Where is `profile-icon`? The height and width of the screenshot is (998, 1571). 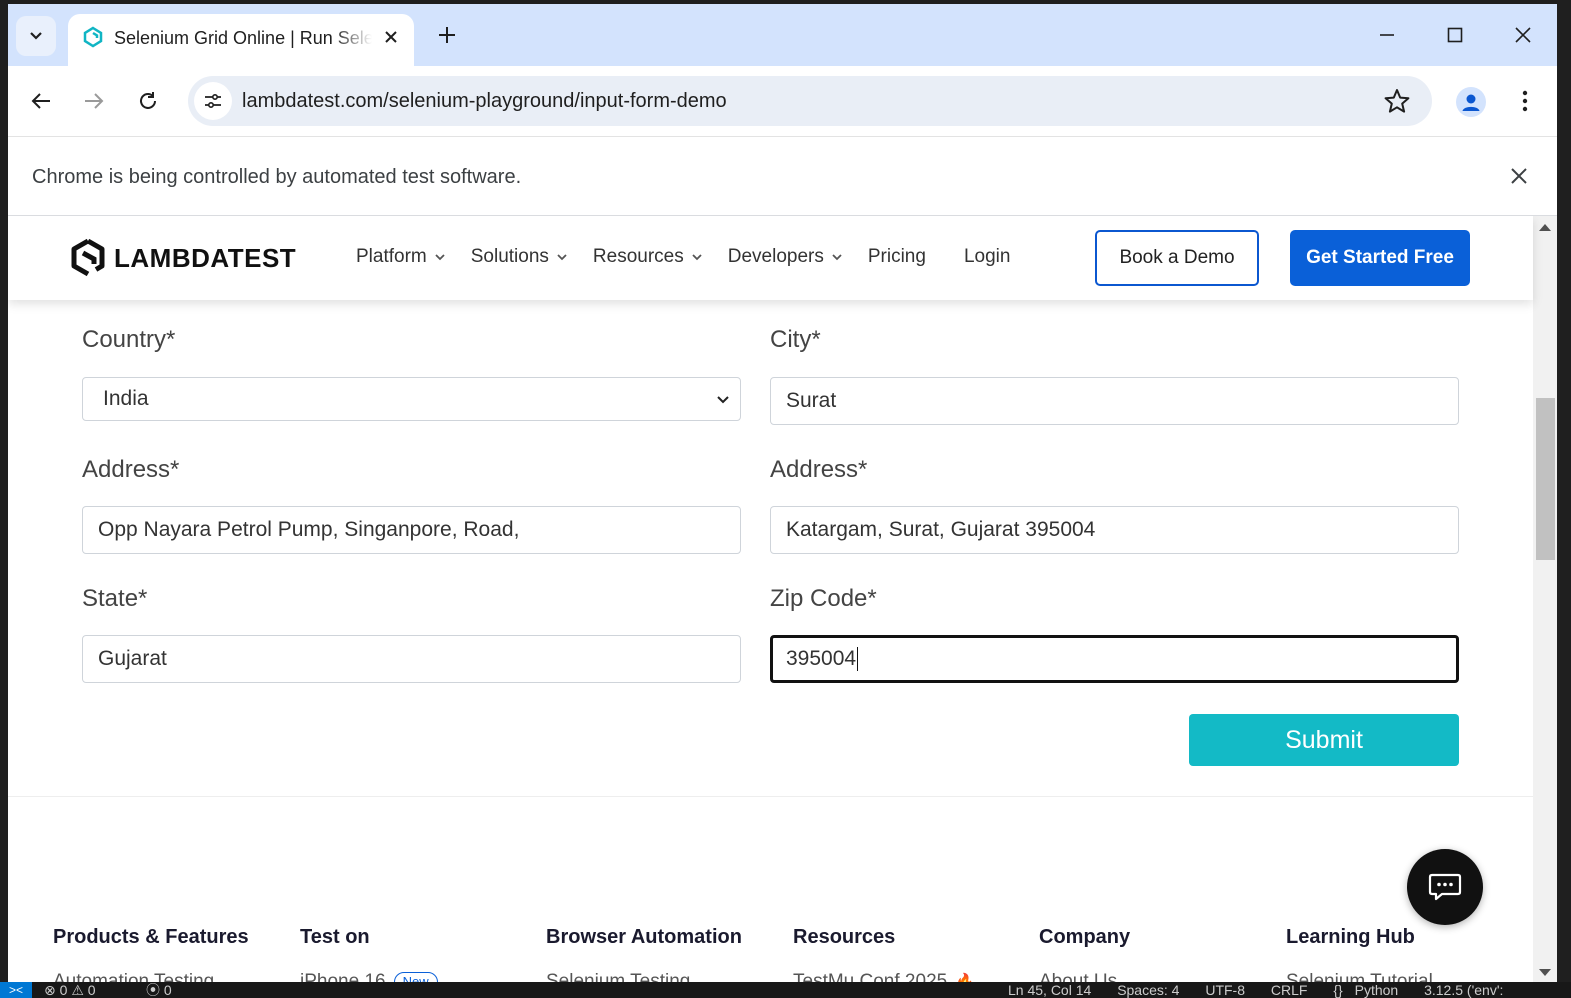 profile-icon is located at coordinates (1471, 102).